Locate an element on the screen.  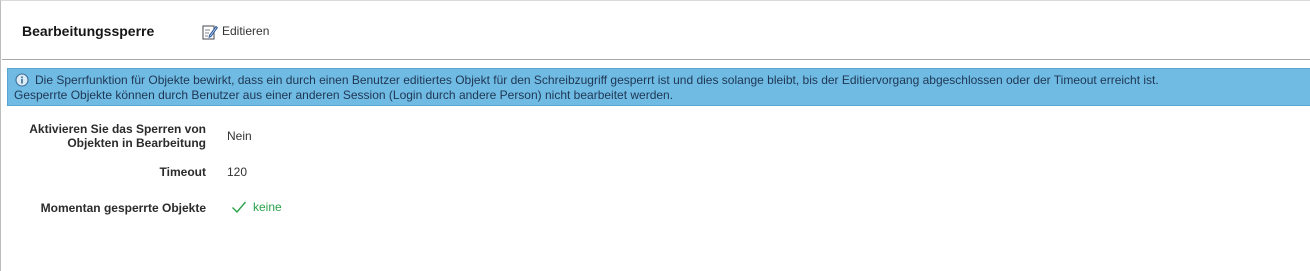
edit-button-label: Editieren is located at coordinates (246, 31).